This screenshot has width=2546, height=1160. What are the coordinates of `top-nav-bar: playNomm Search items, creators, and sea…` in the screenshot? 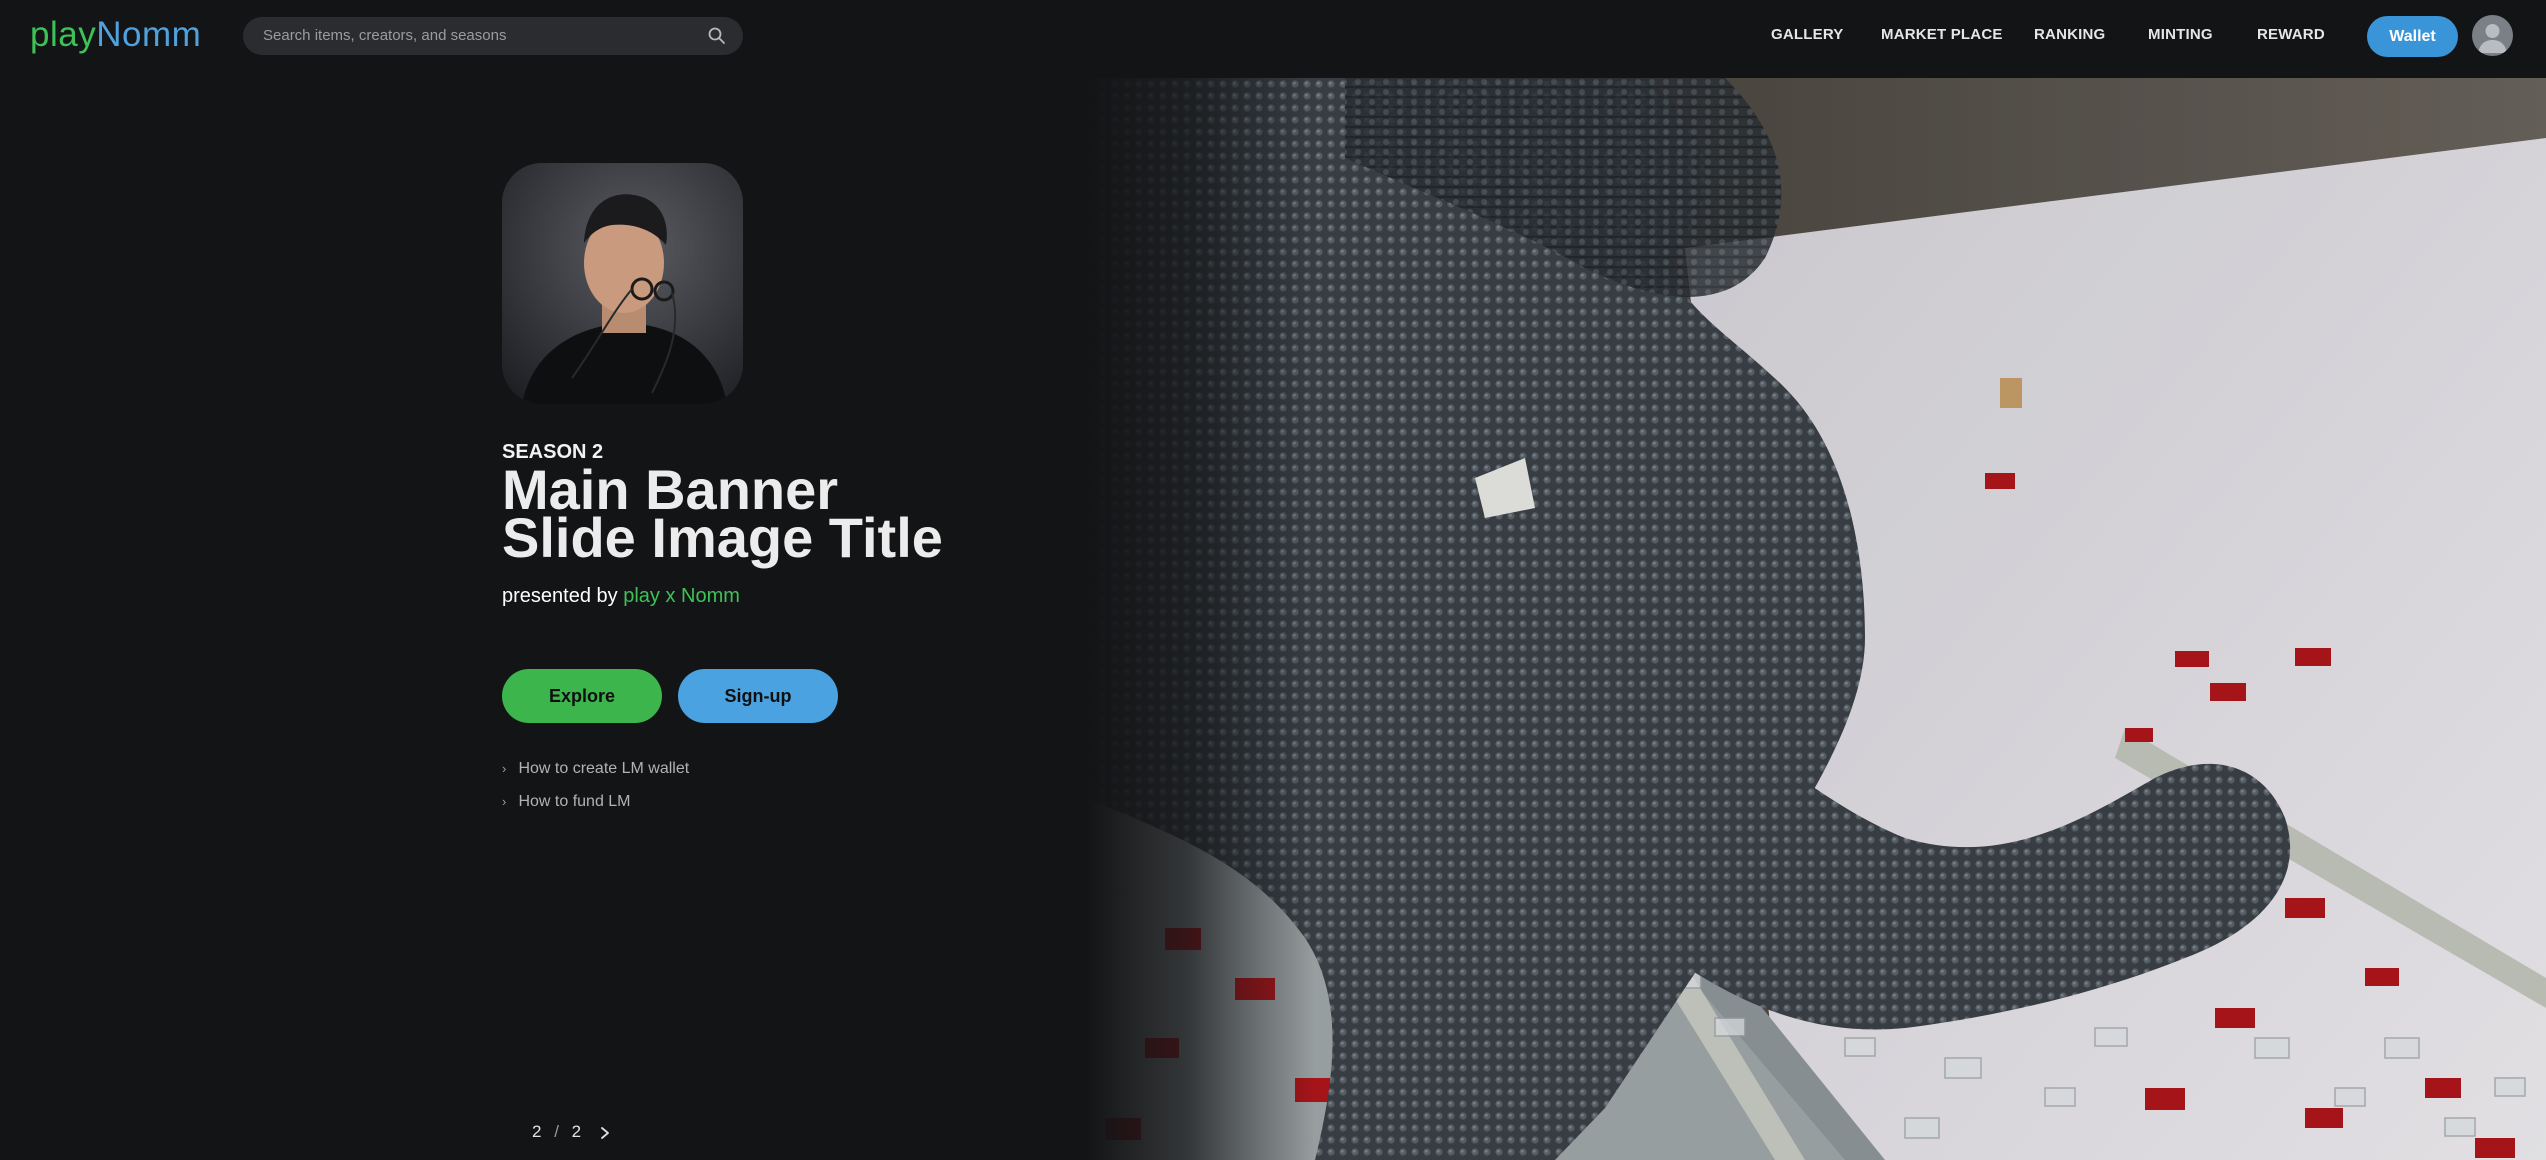 It's located at (1273, 39).